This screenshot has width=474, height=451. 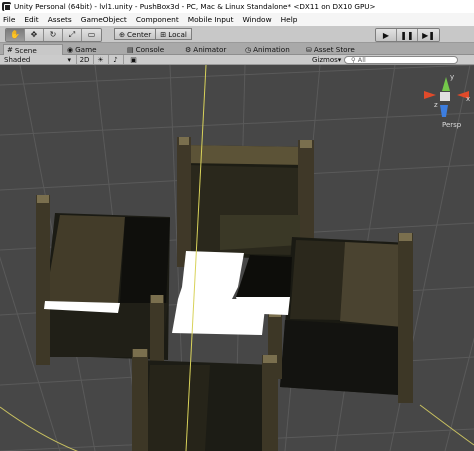 What do you see at coordinates (444, 111) in the screenshot?
I see `gizmo-z-cone` at bounding box center [444, 111].